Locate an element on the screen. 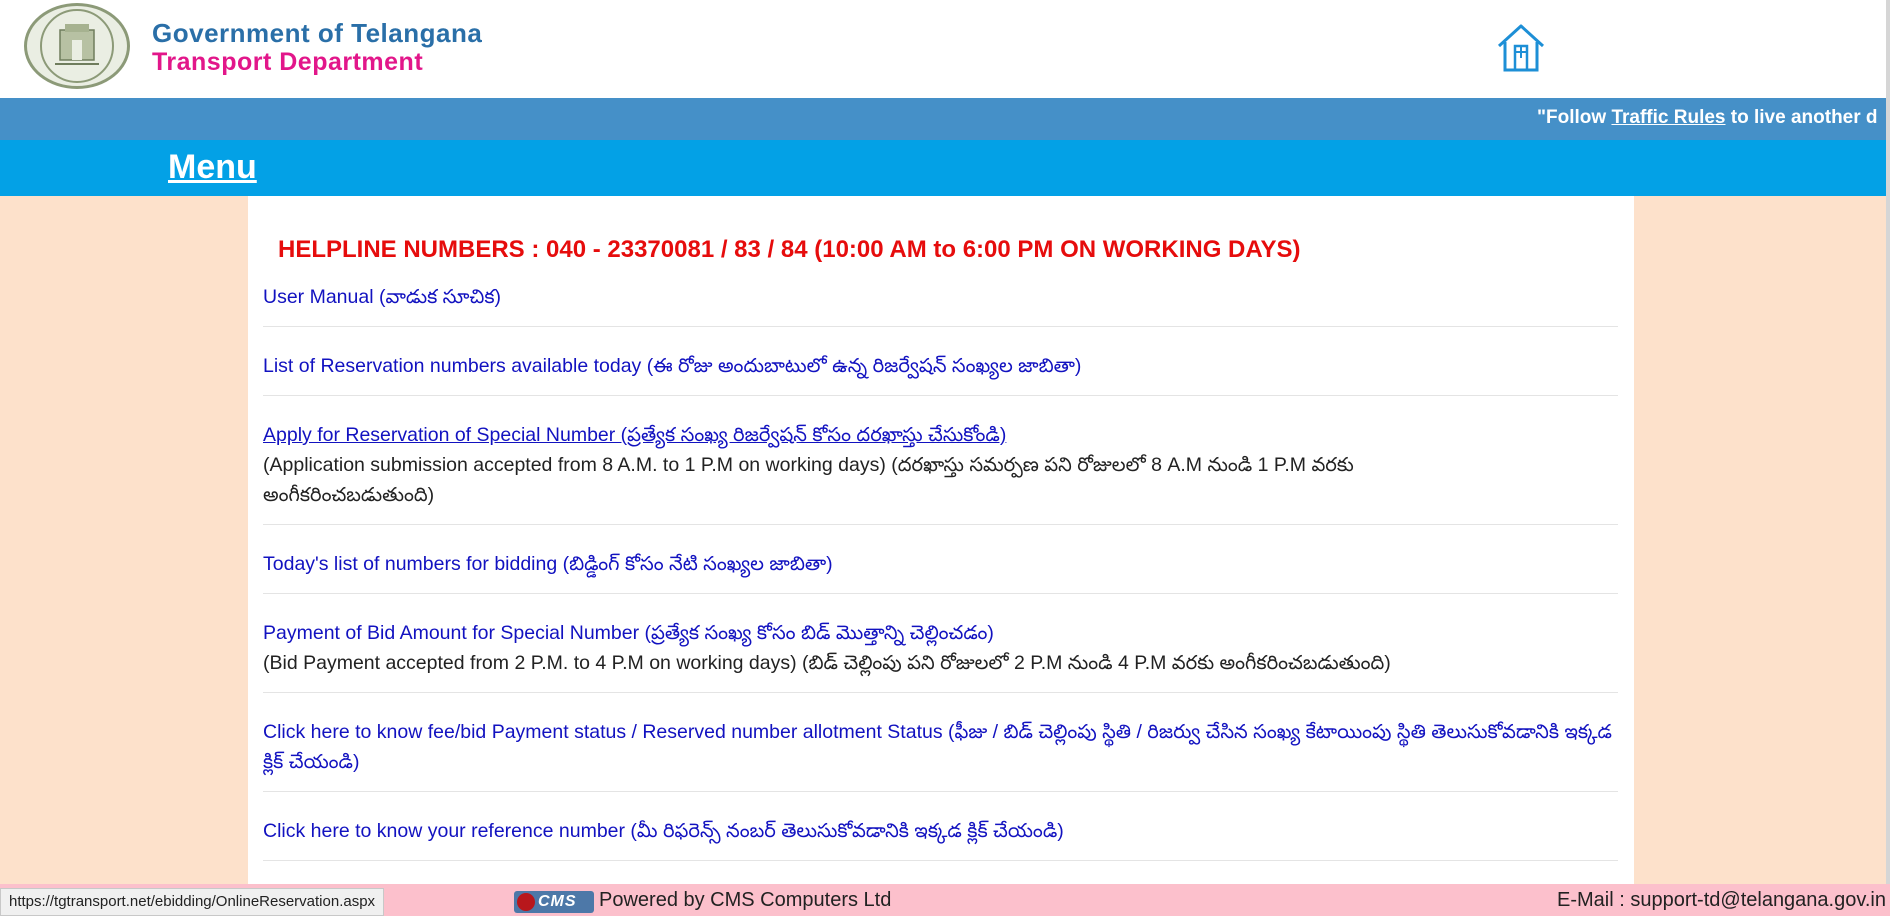  news-ticker: "Follow Traffic Rules to live another d is located at coordinates (945, 119).